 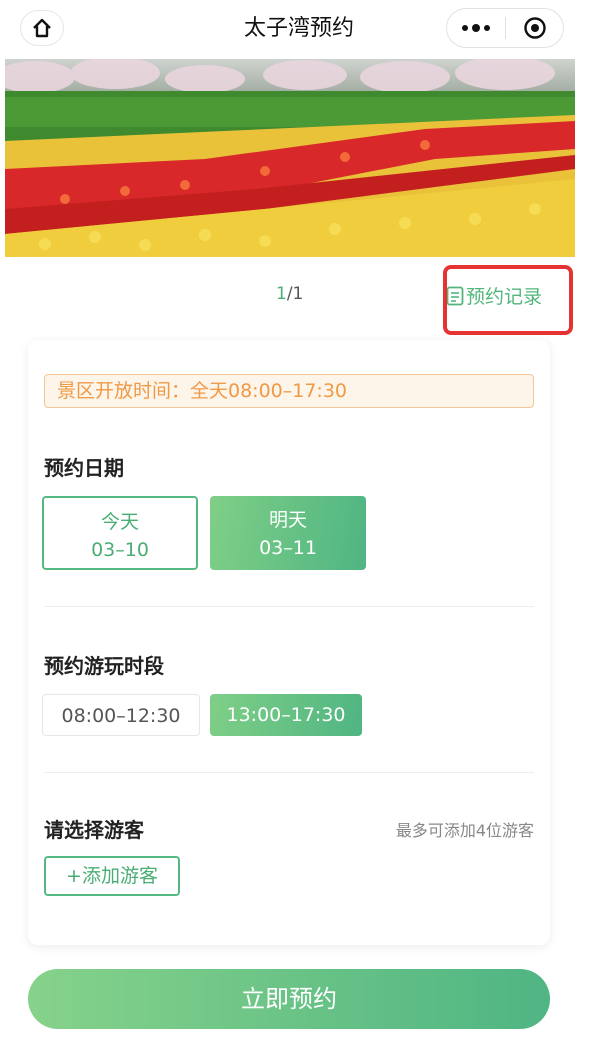 What do you see at coordinates (508, 300) in the screenshot?
I see `annotation-highlight-box` at bounding box center [508, 300].